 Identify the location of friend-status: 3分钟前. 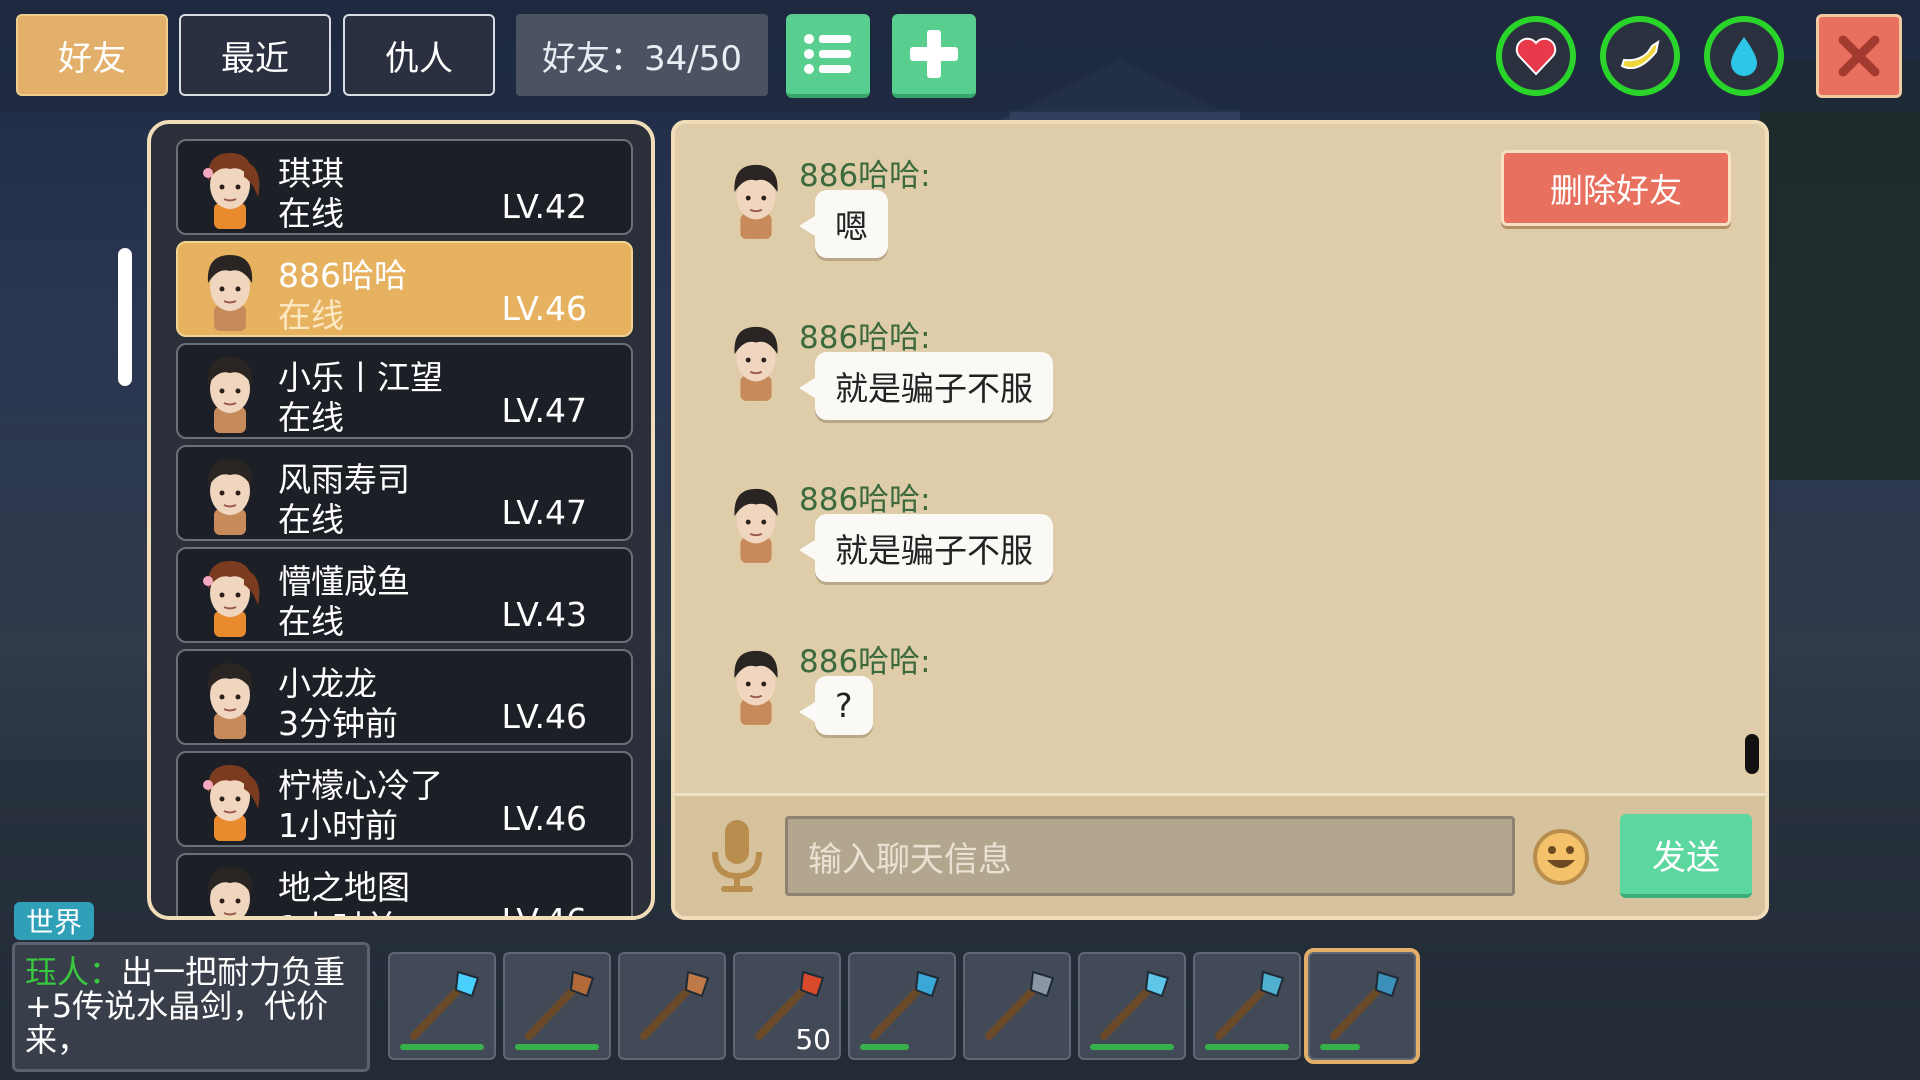
(338, 723).